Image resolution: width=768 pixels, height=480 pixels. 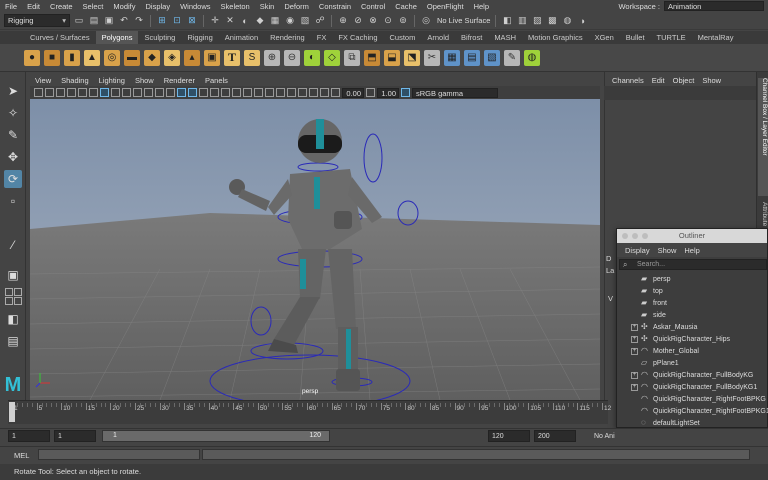 What do you see at coordinates (522, 21) in the screenshot?
I see `render-frame-icon: ▥` at bounding box center [522, 21].